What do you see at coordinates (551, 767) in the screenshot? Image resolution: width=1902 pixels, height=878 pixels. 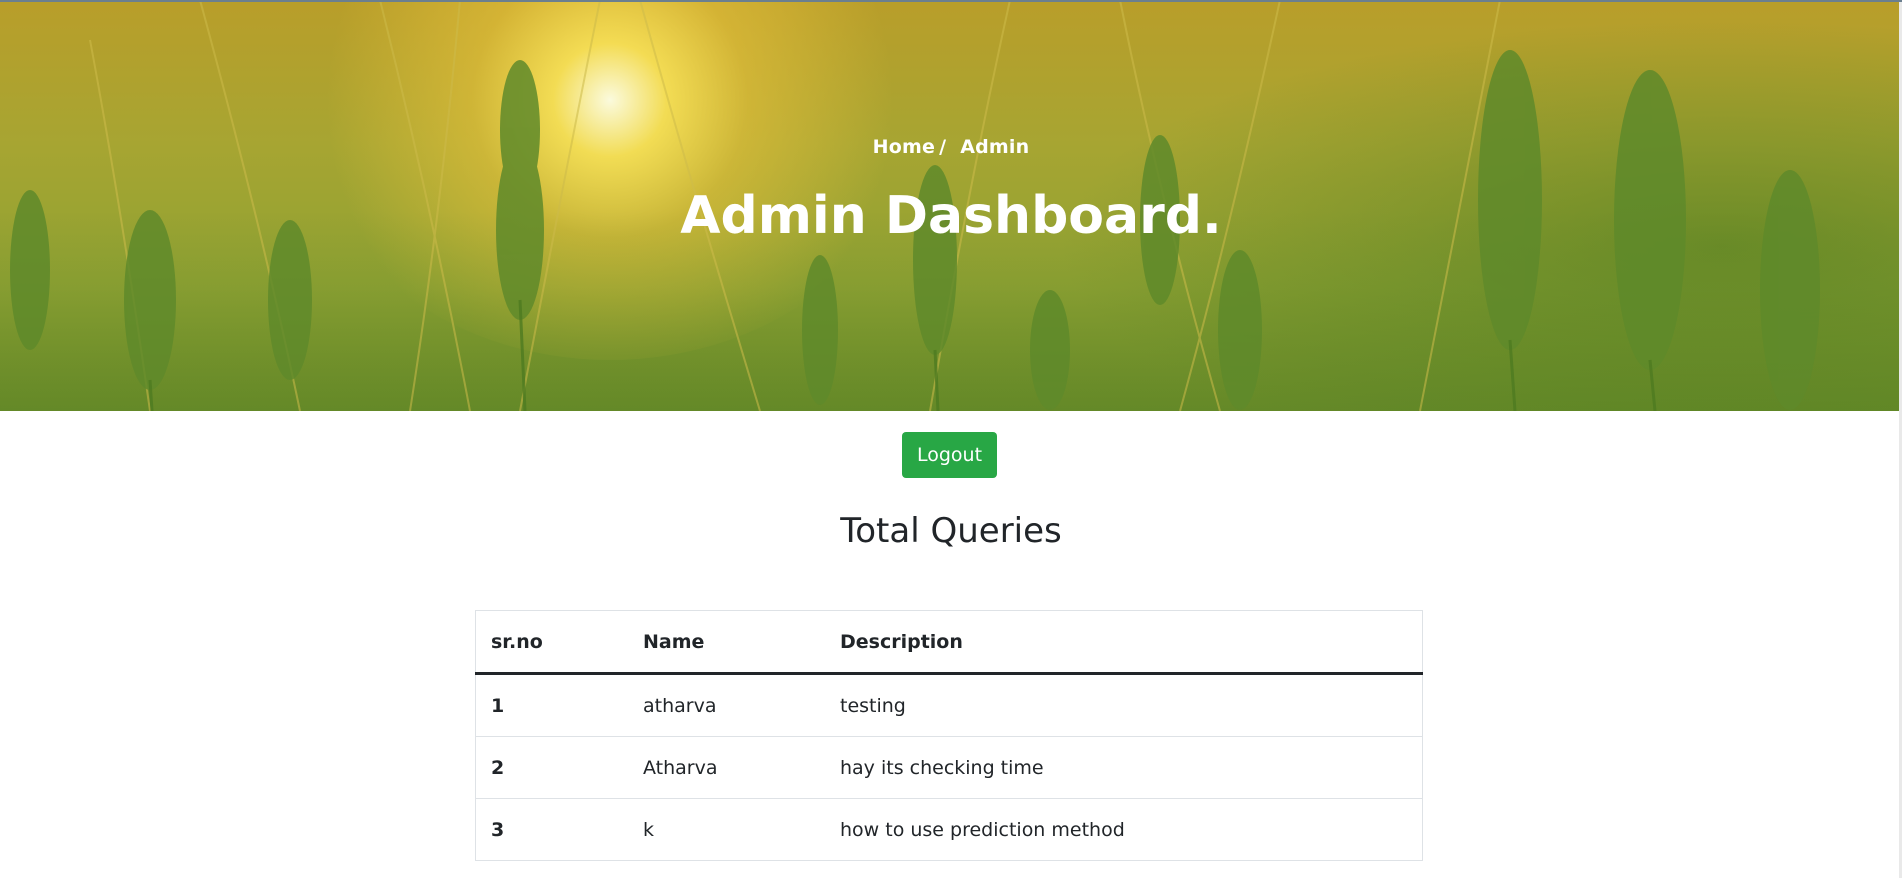 I see `cell-srno: 2` at bounding box center [551, 767].